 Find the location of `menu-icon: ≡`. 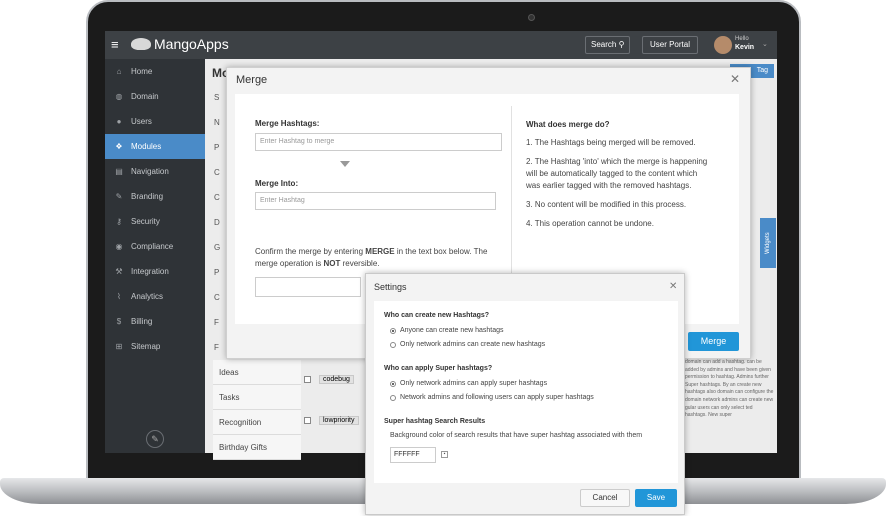

menu-icon: ≡ is located at coordinates (115, 44).